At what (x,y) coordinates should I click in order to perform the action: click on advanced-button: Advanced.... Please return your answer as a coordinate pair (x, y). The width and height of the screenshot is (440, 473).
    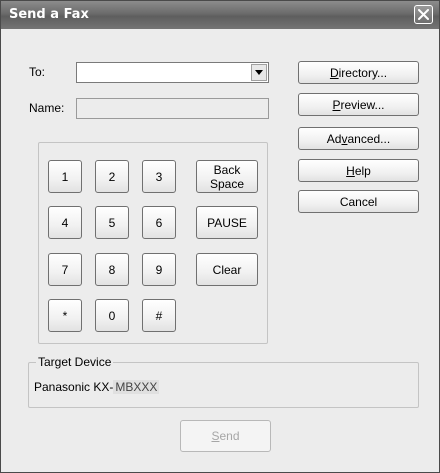
    Looking at the image, I should click on (358, 138).